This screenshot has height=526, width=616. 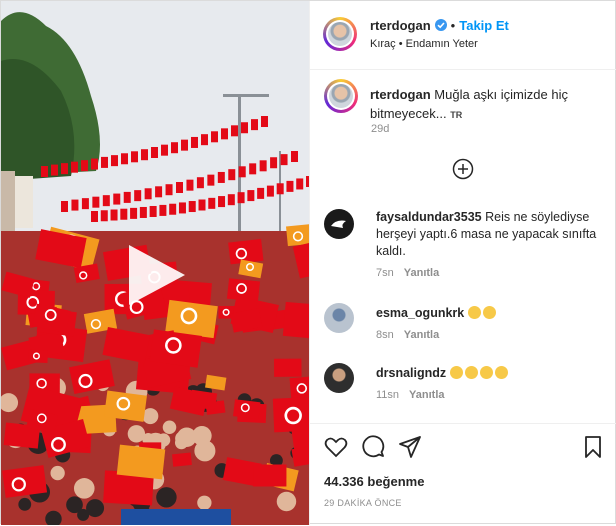 I want to click on add-comment-icon, so click(x=463, y=169).